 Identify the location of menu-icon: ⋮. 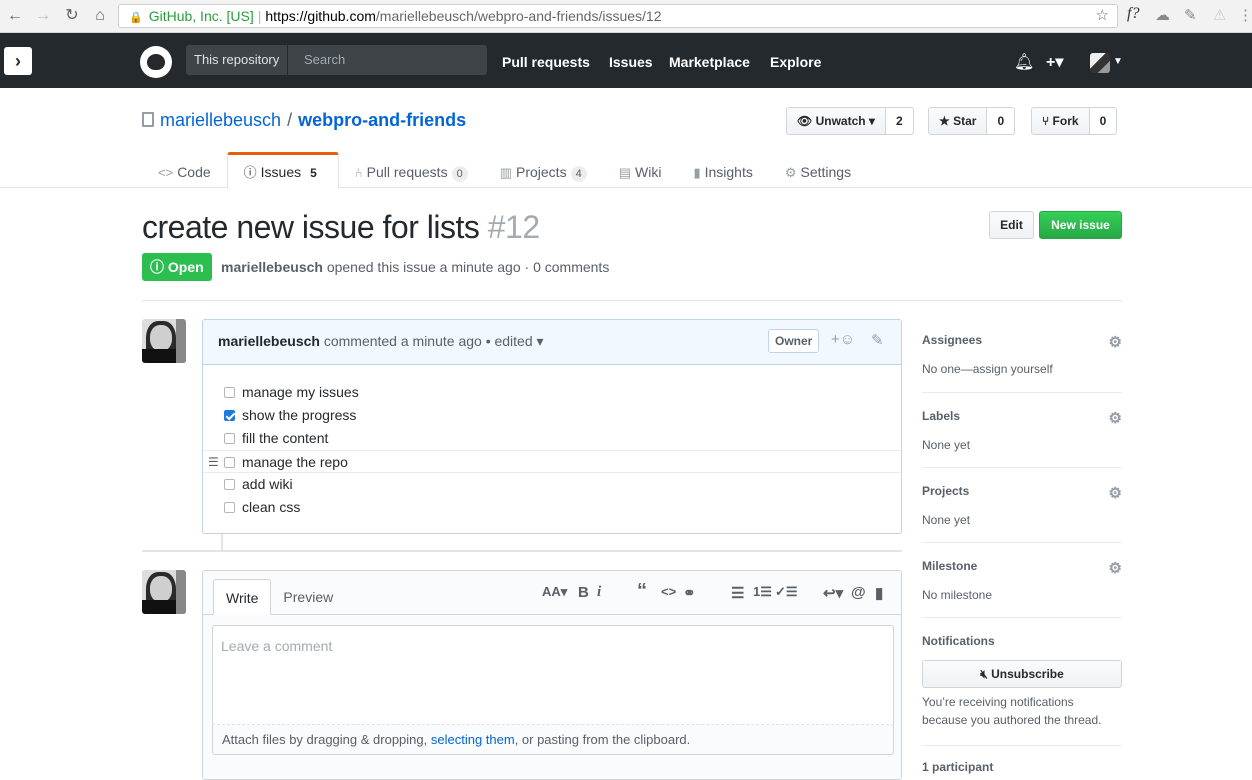
(1245, 15).